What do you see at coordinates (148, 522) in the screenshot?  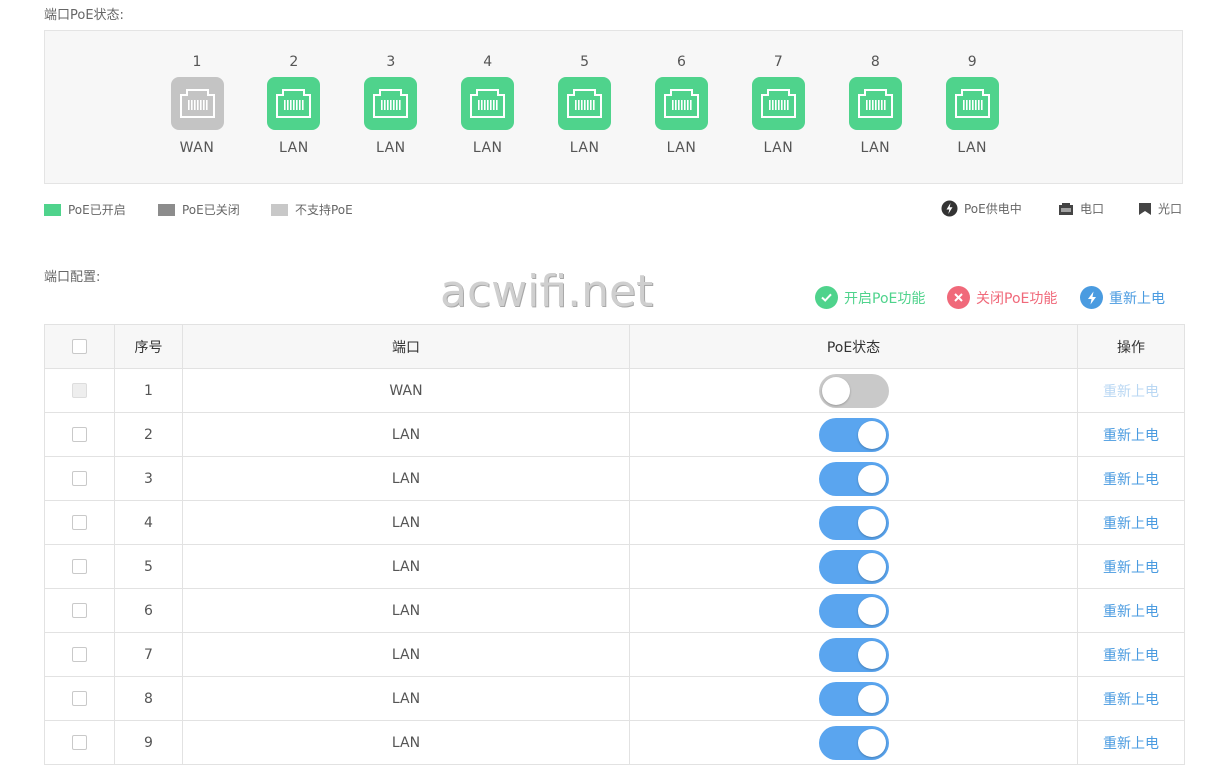 I see `row-index: 4` at bounding box center [148, 522].